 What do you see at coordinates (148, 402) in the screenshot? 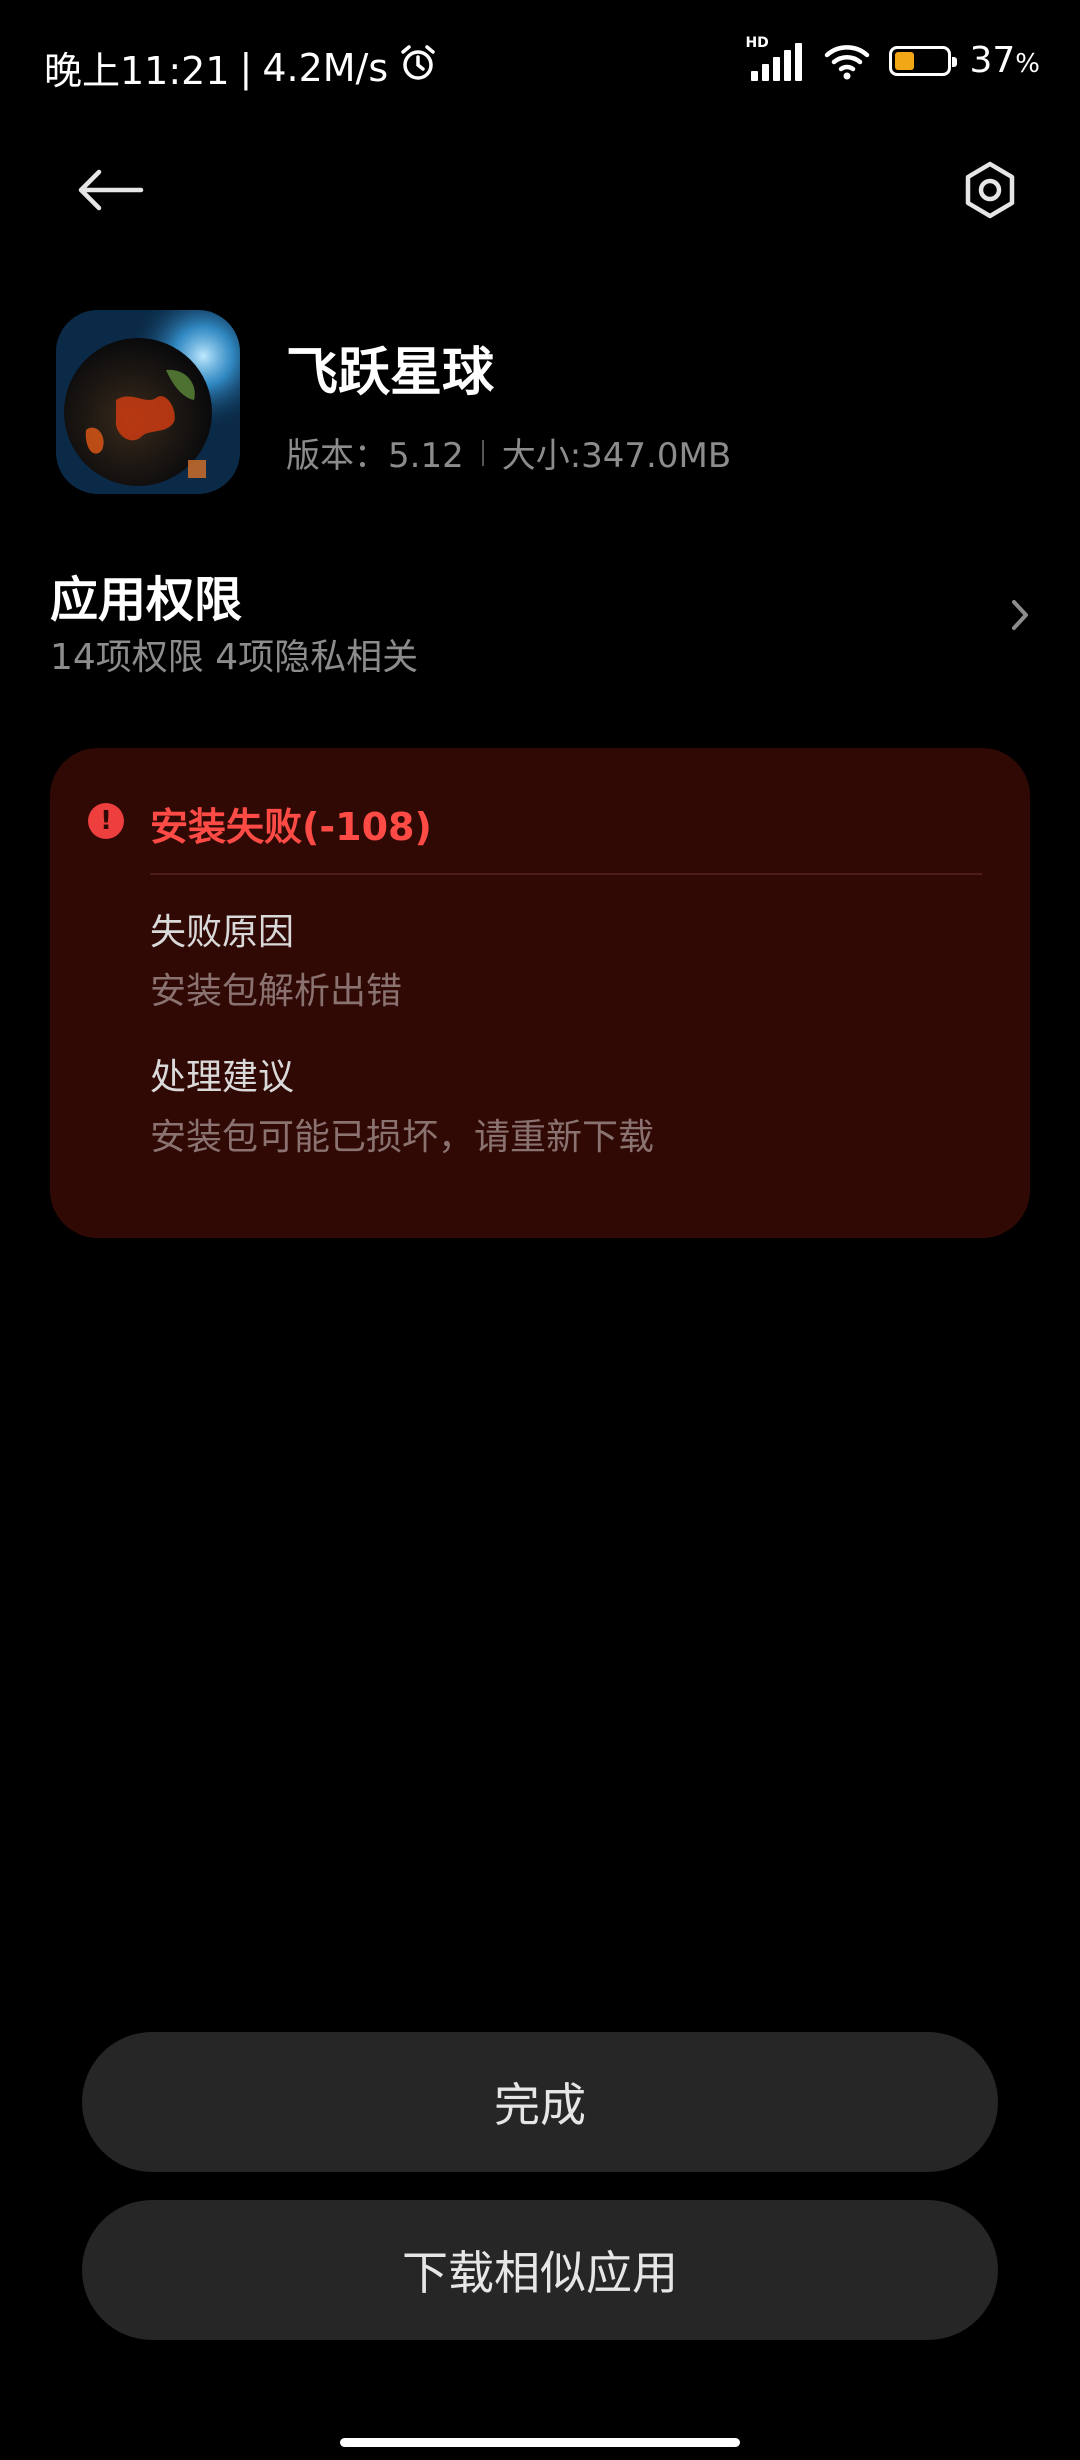
I see `app-icon` at bounding box center [148, 402].